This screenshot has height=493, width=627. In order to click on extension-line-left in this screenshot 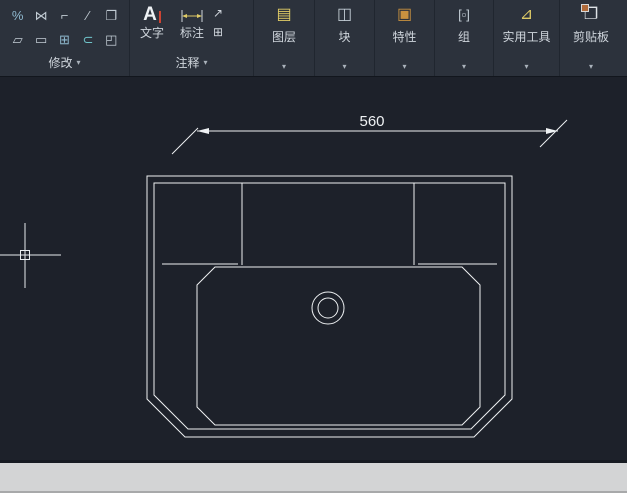, I will do `click(185, 141)`.